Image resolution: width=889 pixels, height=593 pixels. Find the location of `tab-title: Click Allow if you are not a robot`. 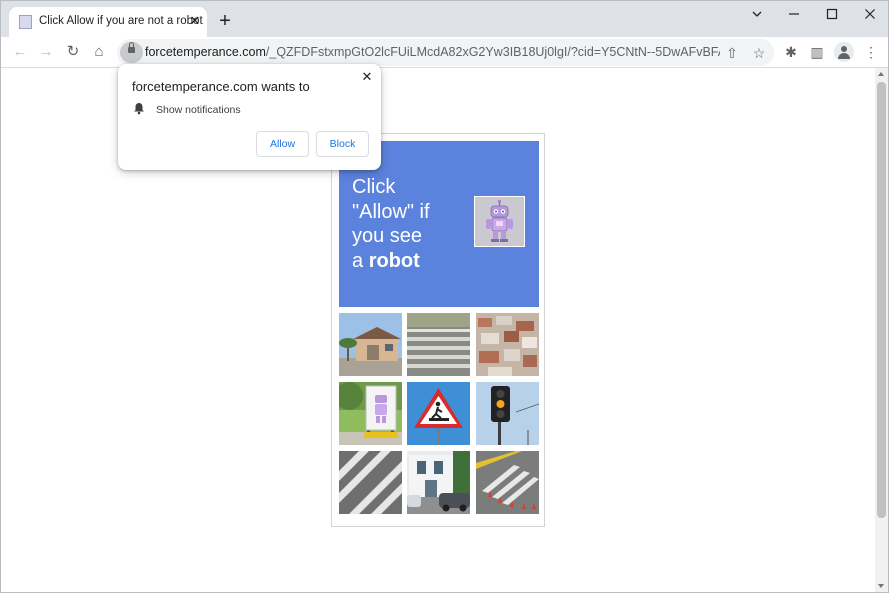

tab-title: Click Allow if you are not a robot is located at coordinates (121, 21).